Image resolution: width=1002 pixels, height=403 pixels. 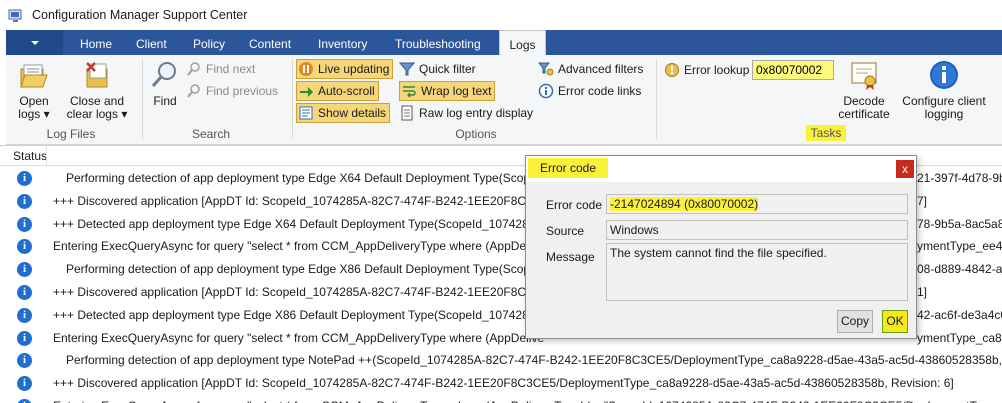 I want to click on pause-icon, so click(x=306, y=69).